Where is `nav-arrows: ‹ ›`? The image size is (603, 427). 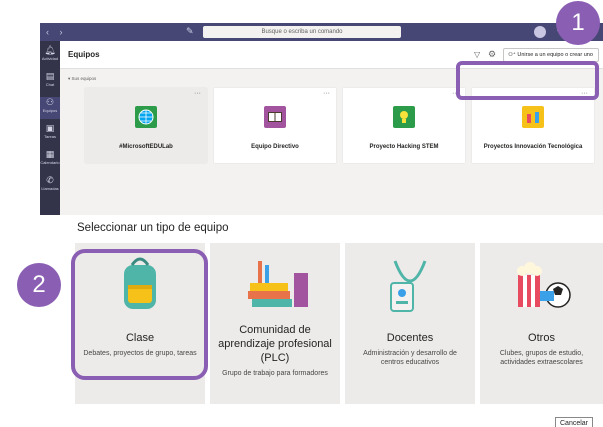 nav-arrows: ‹ › is located at coordinates (56, 32).